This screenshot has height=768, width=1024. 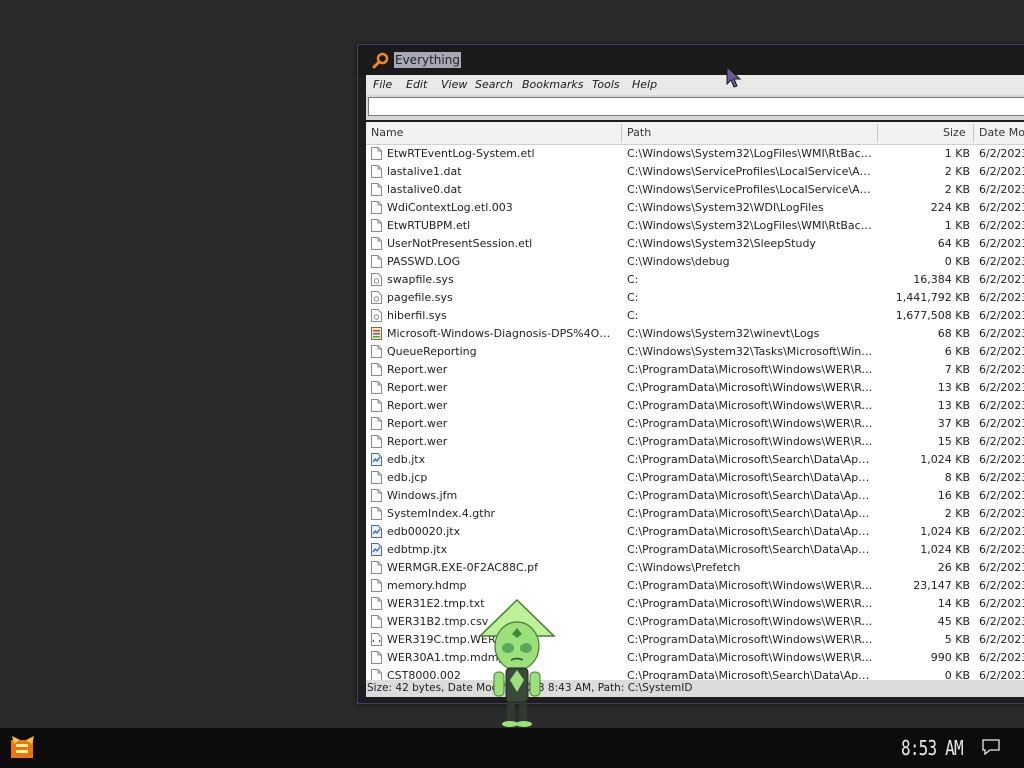 I want to click on start-logo-icon, so click(x=23, y=748).